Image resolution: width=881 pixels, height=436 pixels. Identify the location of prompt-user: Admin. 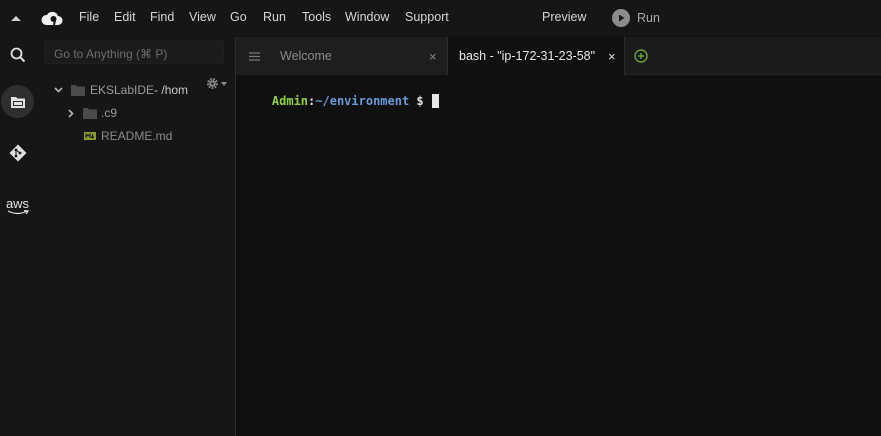
(290, 101).